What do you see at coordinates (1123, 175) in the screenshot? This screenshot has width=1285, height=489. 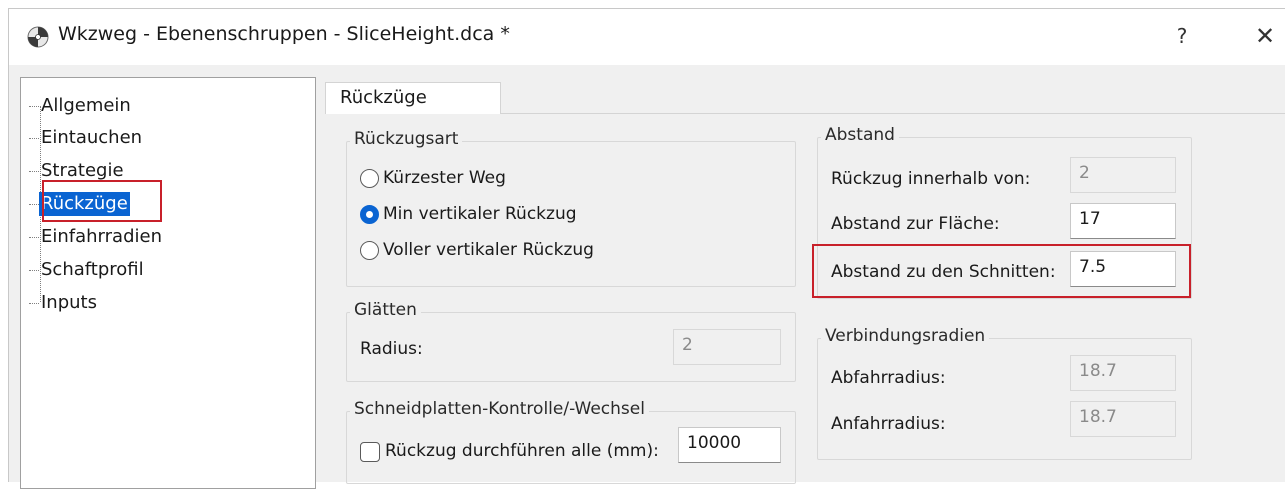 I see `rueckzug-innerhalb-field: 2` at bounding box center [1123, 175].